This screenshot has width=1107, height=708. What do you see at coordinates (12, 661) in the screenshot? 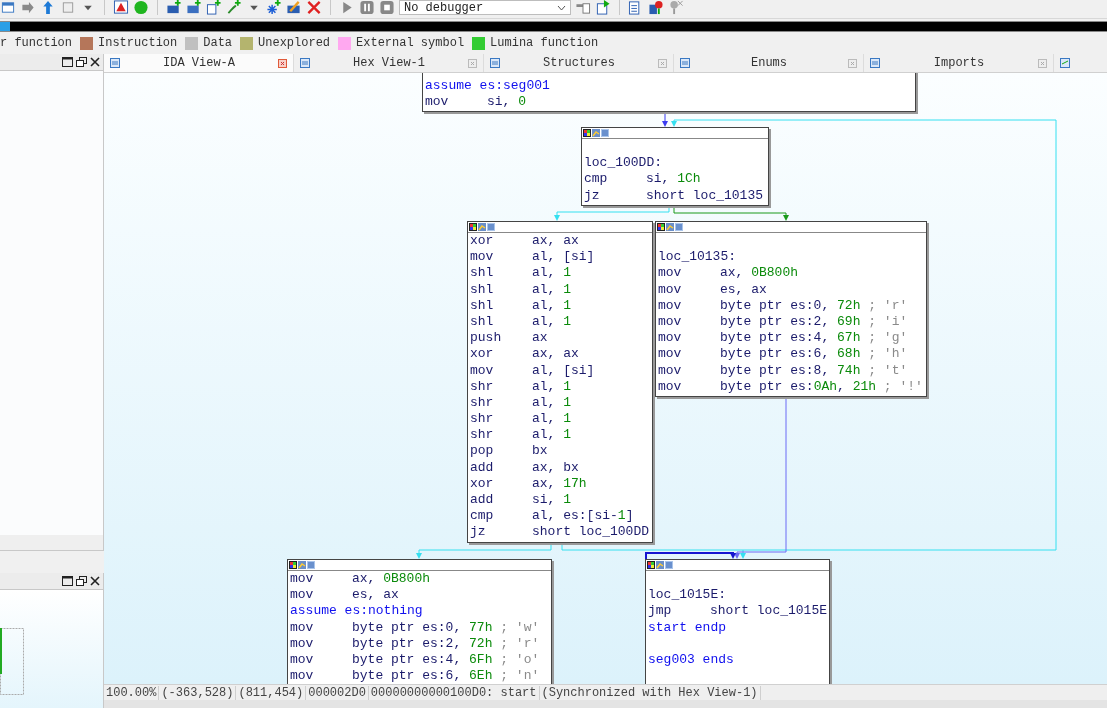
I see `graph-overview-drawing` at bounding box center [12, 661].